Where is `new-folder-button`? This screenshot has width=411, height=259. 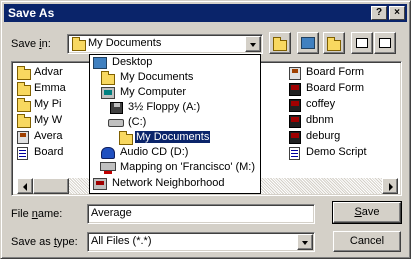 new-folder-button is located at coordinates (334, 43).